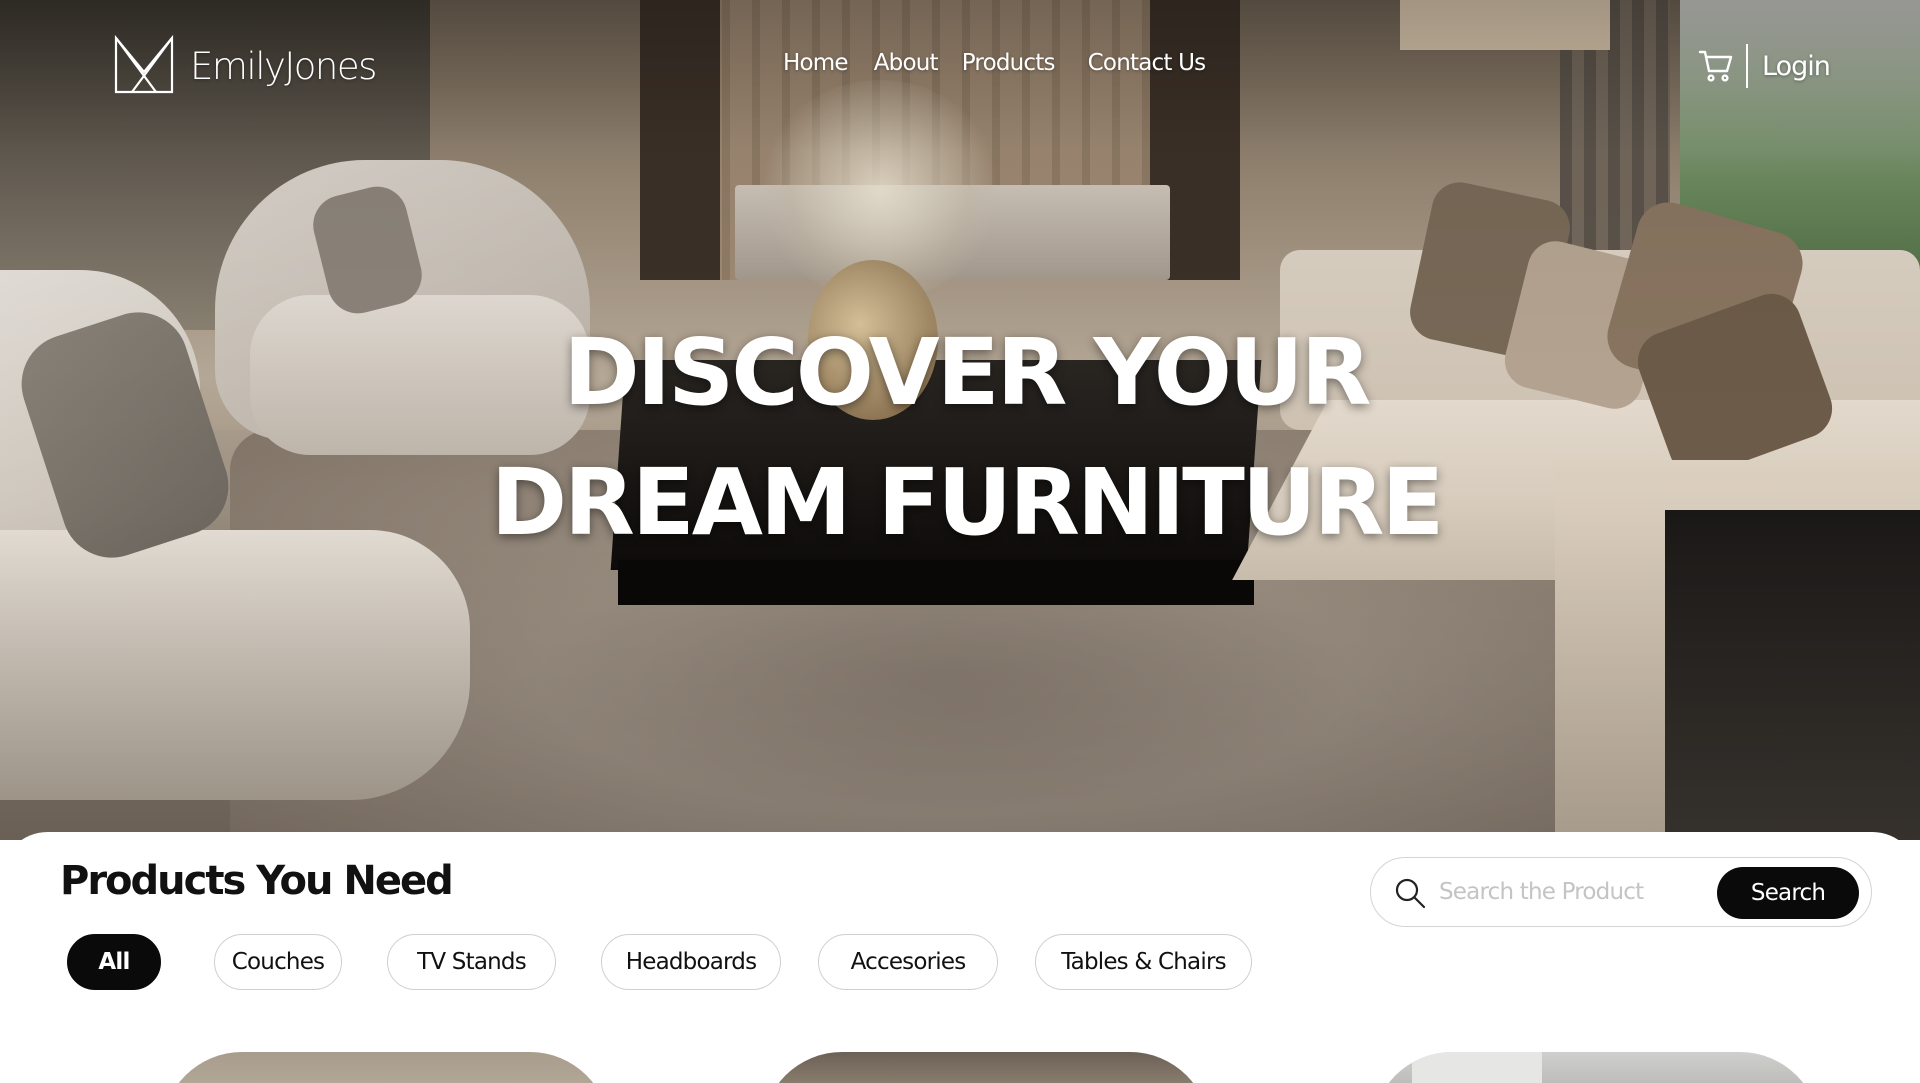  I want to click on brand-logo: EmilyJones, so click(244, 66).